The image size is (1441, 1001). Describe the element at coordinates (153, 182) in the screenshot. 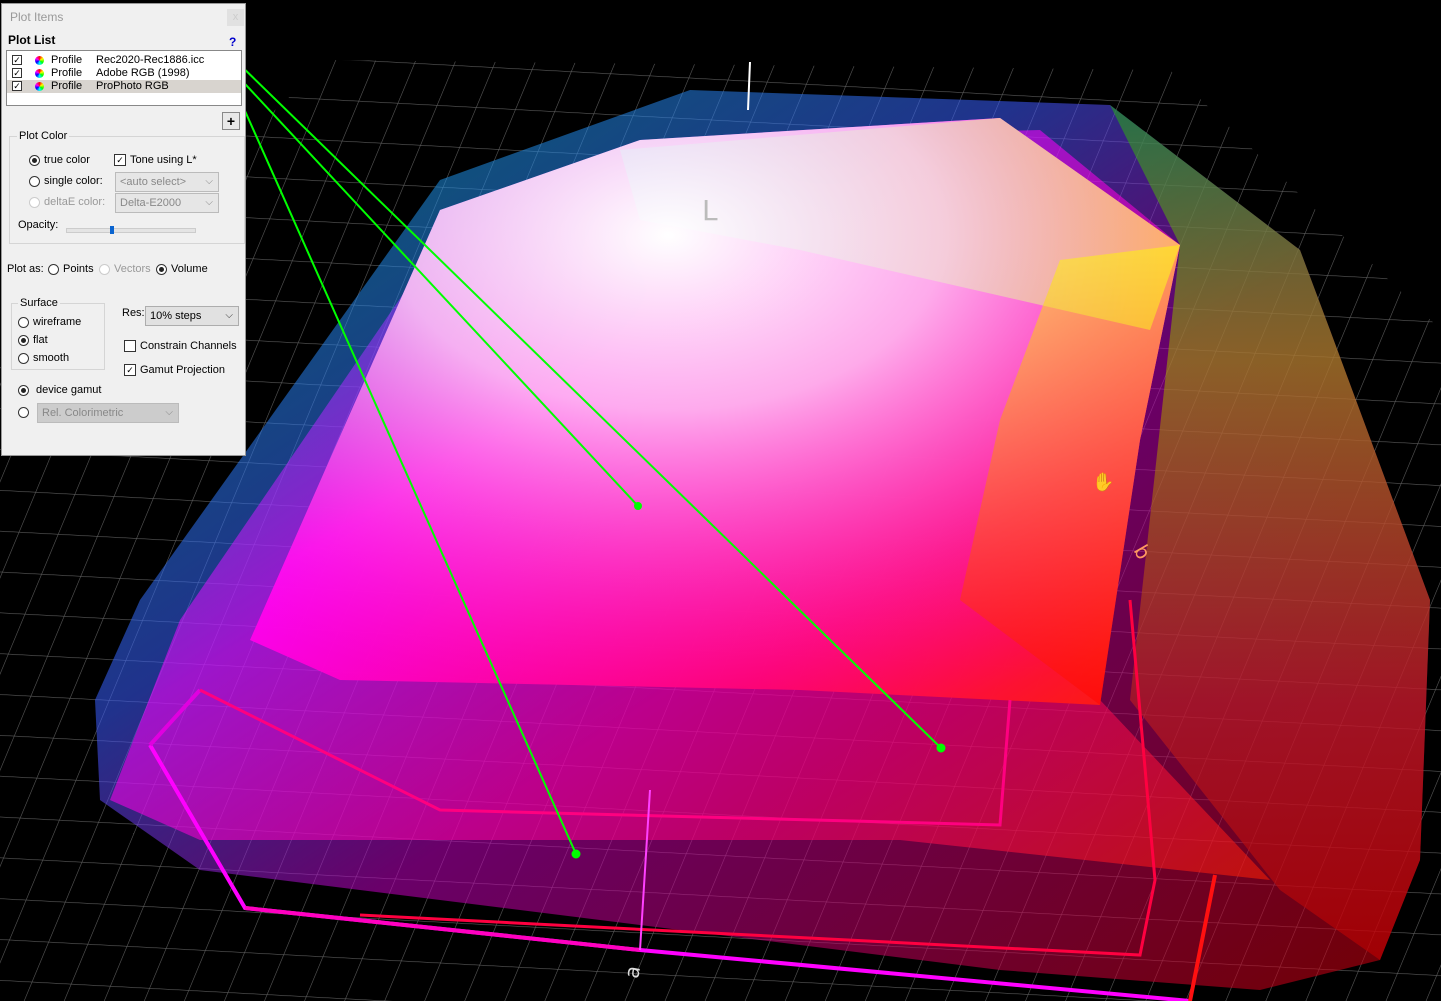

I see `single-color-value: <auto select>` at that location.